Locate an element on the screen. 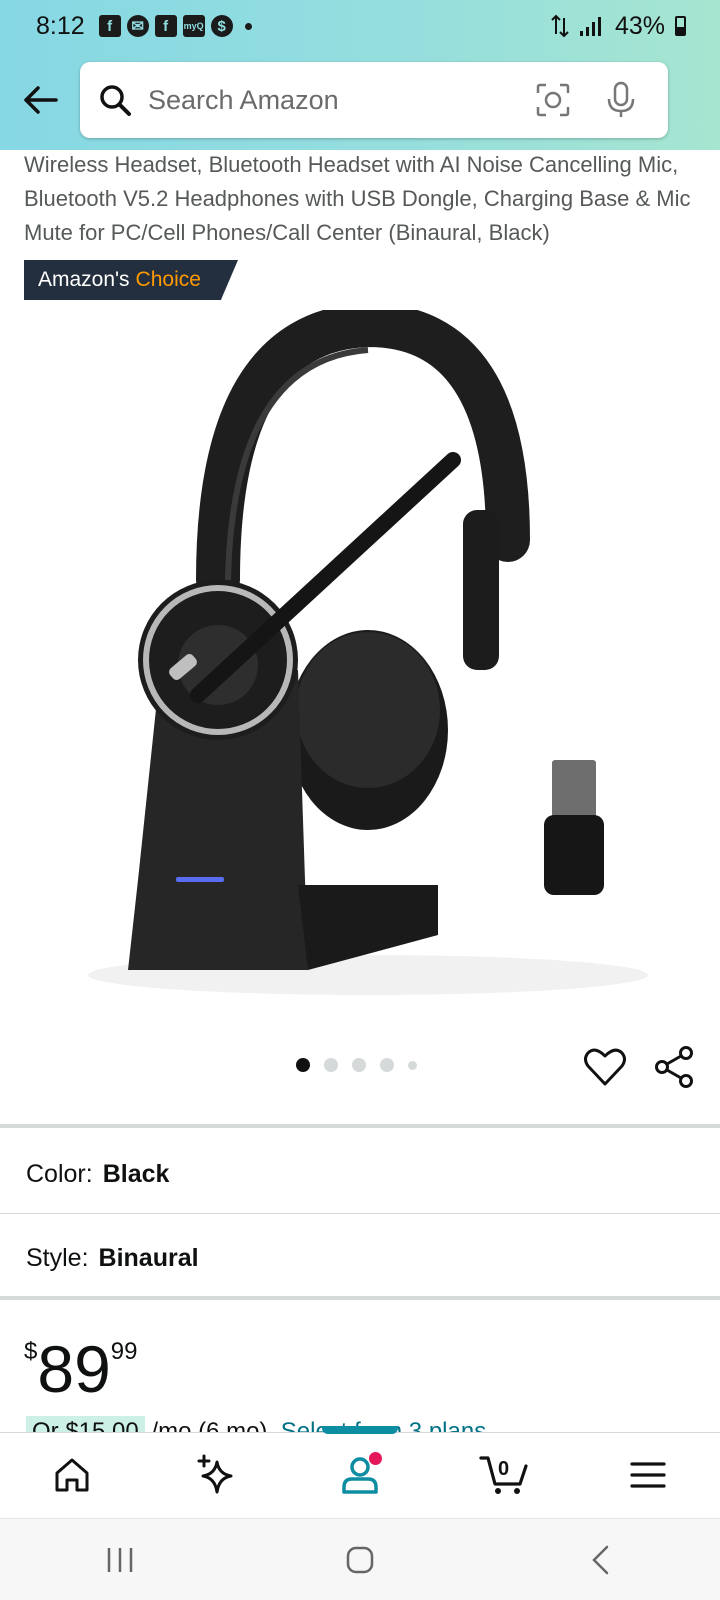 Image resolution: width=720 pixels, height=1600 pixels. camera-search-button is located at coordinates (553, 100).